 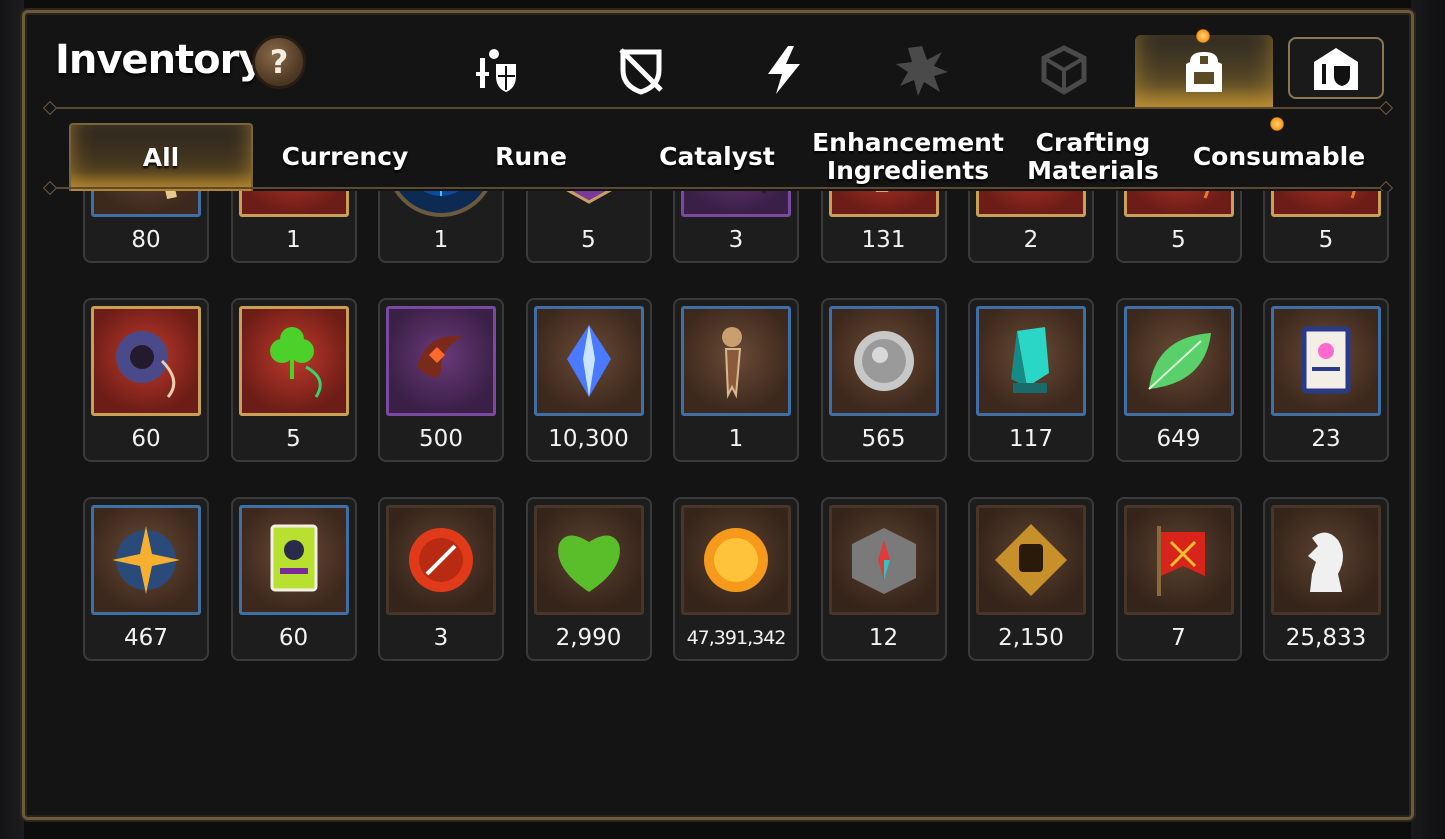 I want to click on chess-knight-icon, so click(x=1326, y=560).